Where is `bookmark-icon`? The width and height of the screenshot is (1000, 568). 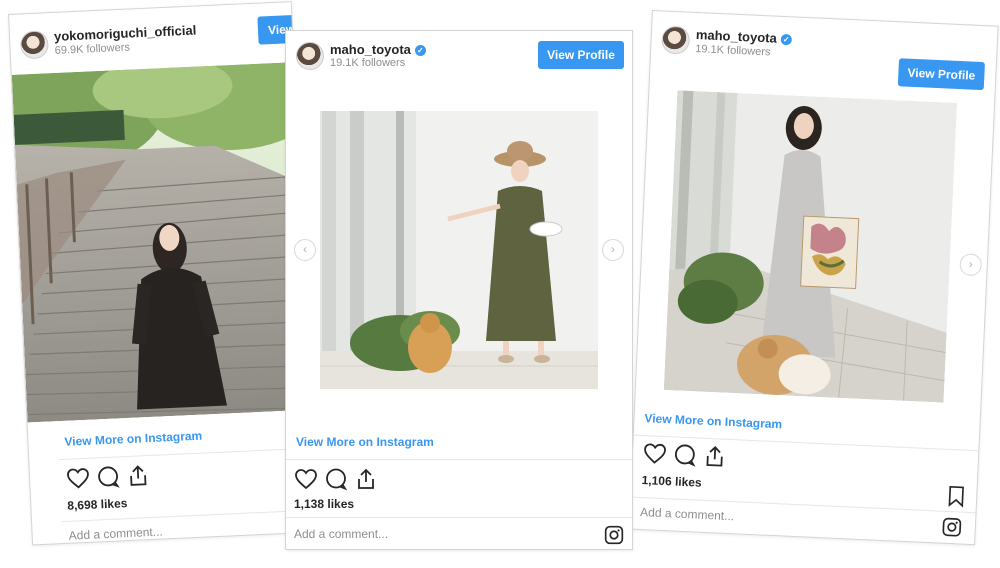 bookmark-icon is located at coordinates (956, 496).